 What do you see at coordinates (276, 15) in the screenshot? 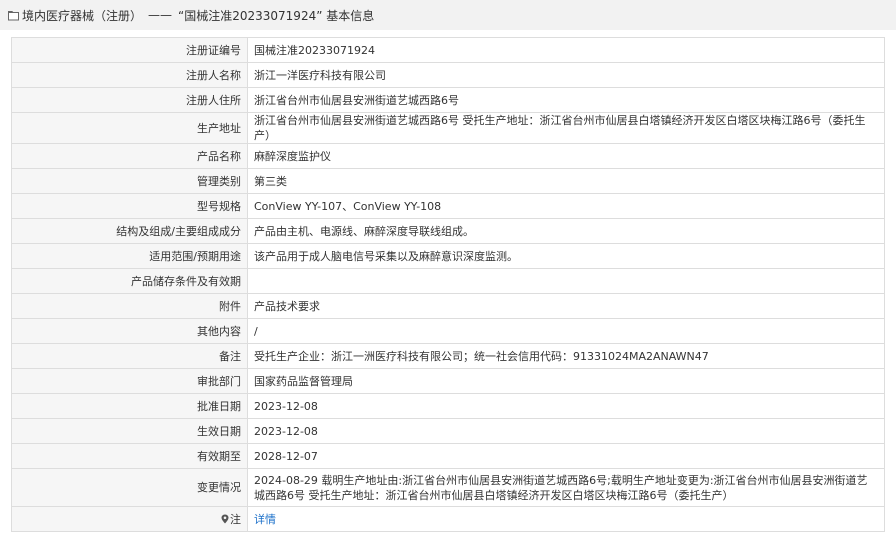
I see `header-title: “国械注准20233071924” 基本信息` at bounding box center [276, 15].